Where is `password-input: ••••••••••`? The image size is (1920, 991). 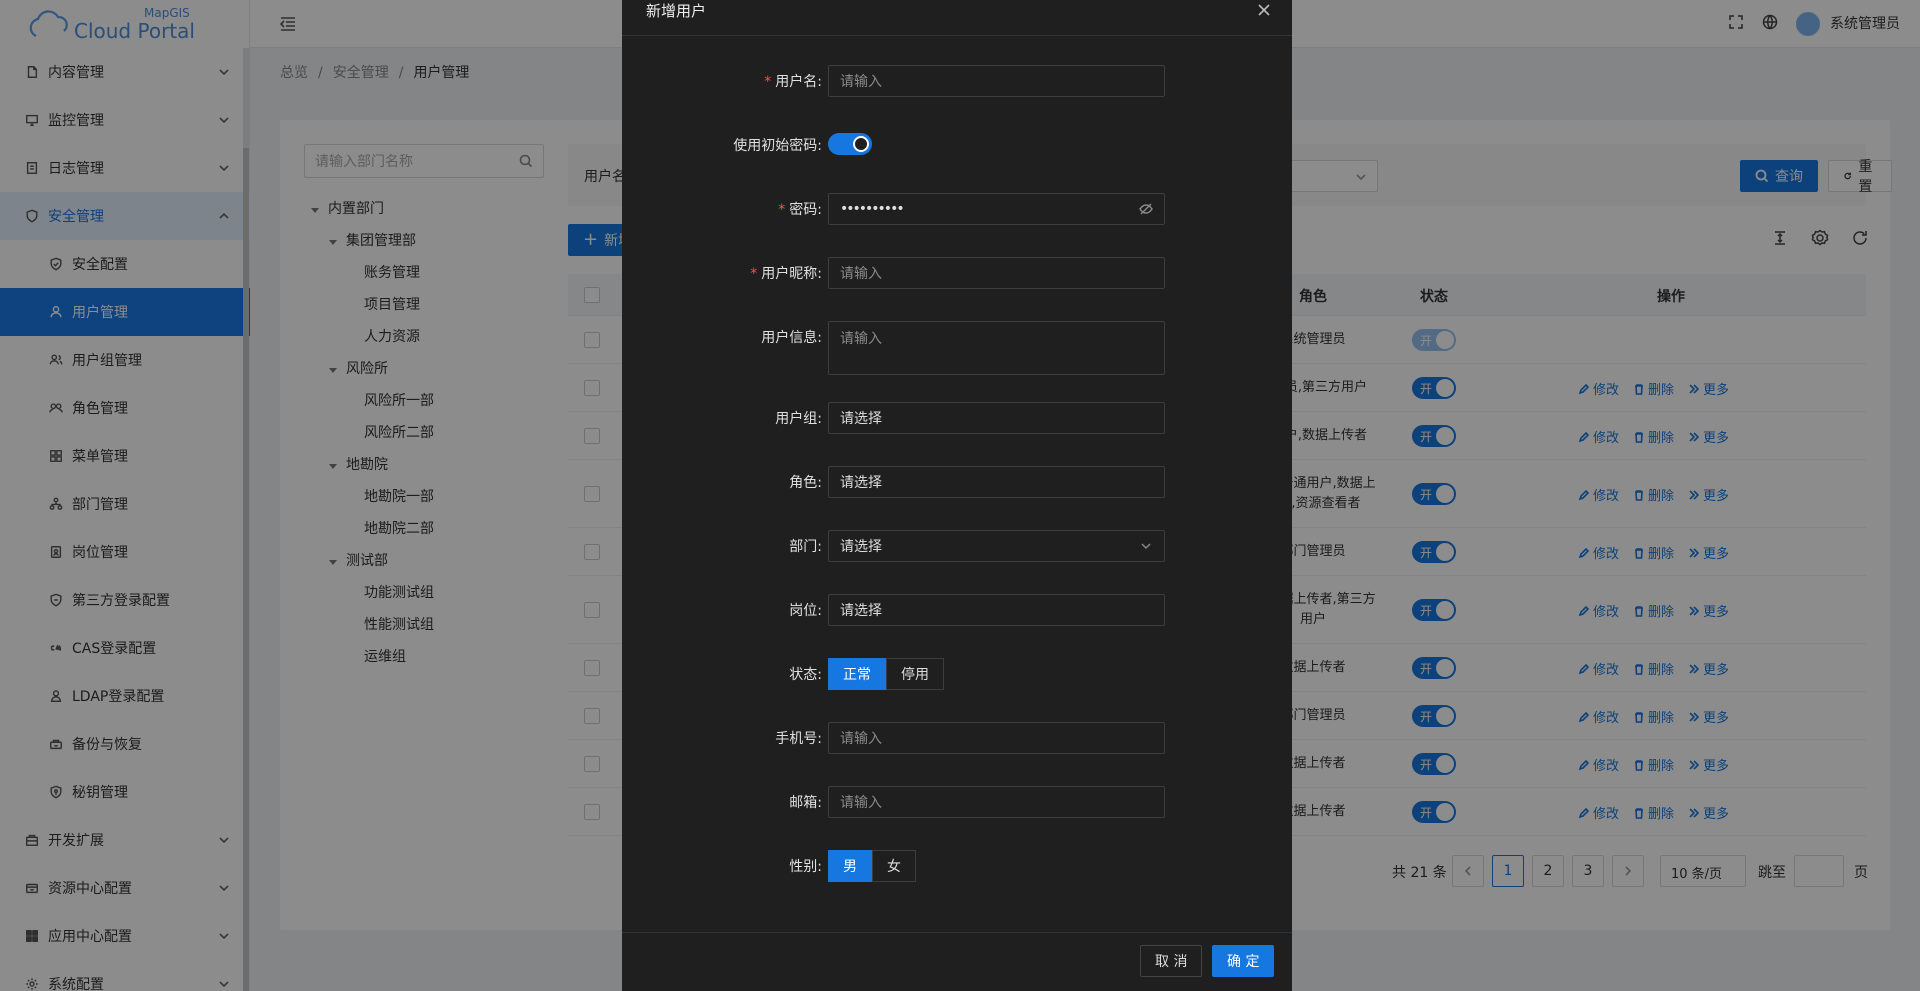 password-input: •••••••••• is located at coordinates (996, 209).